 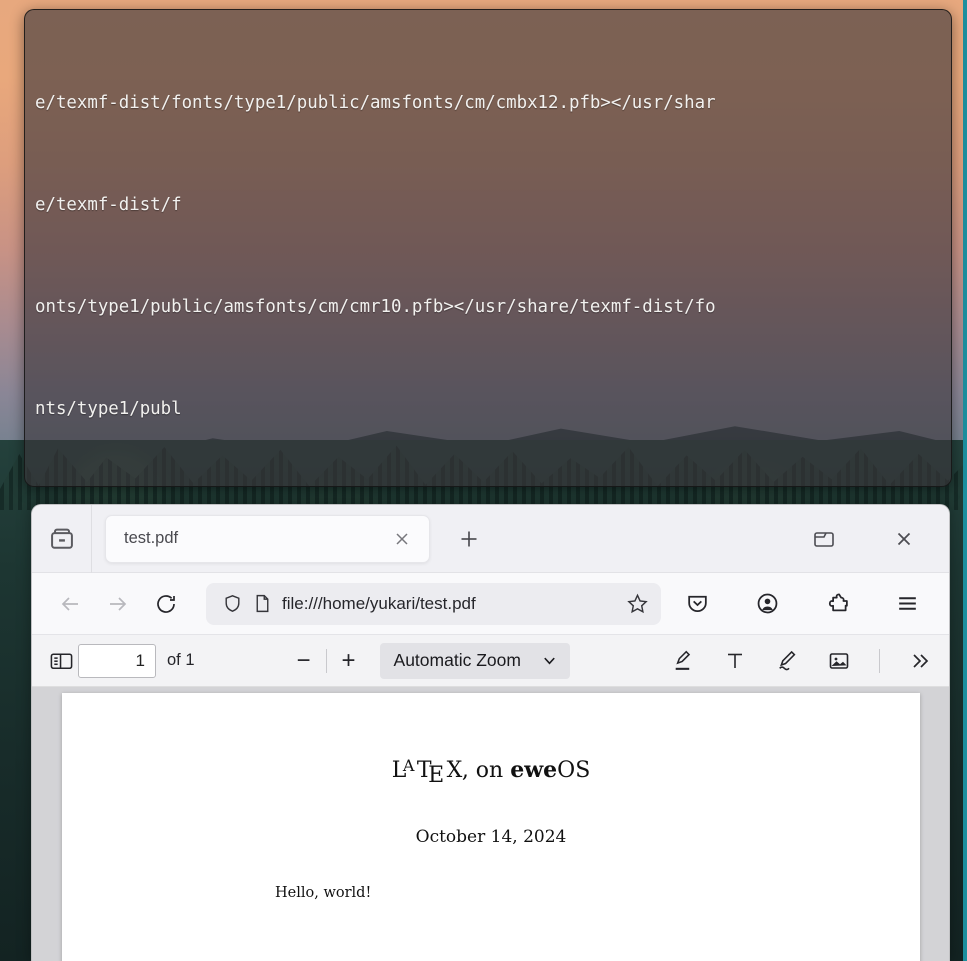 I want to click on browser-tab: test.pdf, so click(x=267, y=538).